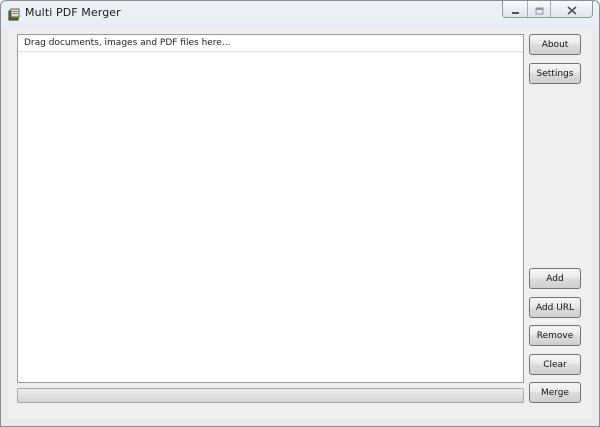 The image size is (600, 427). I want to click on merge-button: Merge, so click(555, 392).